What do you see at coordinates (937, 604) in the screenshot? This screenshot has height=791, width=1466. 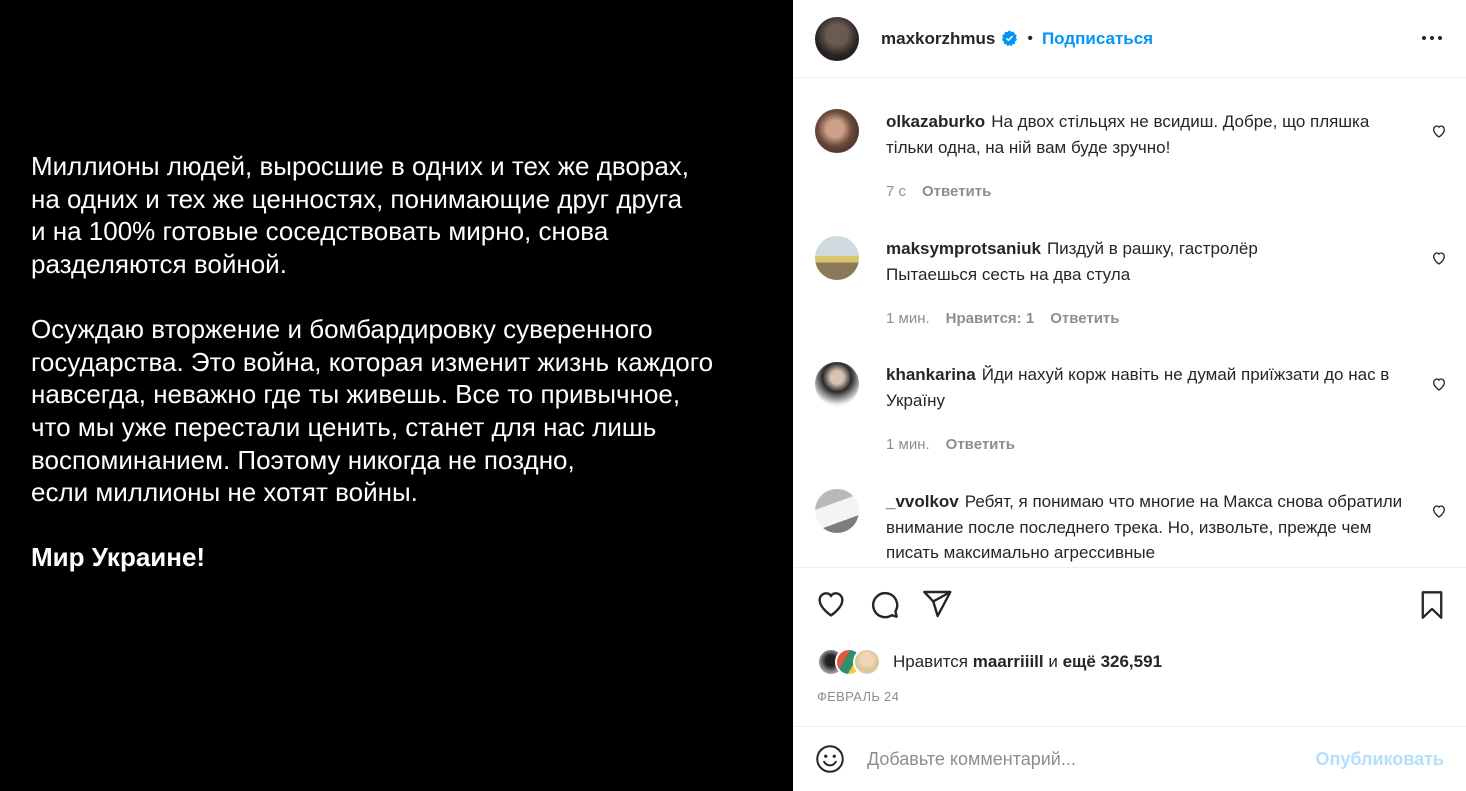 I see `share-send-icon` at bounding box center [937, 604].